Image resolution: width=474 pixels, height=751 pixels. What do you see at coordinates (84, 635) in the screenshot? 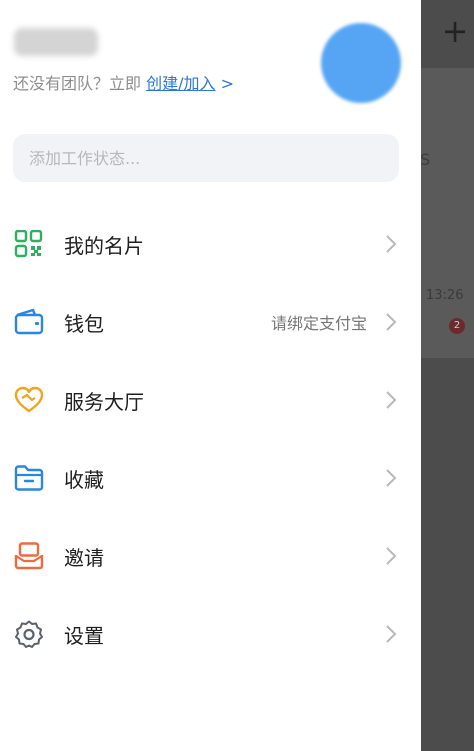
I see `menu-item-label: 设置` at bounding box center [84, 635].